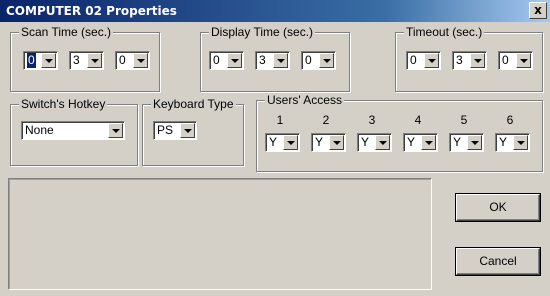 The image size is (550, 296). What do you see at coordinates (444, 32) in the screenshot?
I see `timeout-label: Timeout (sec.)` at bounding box center [444, 32].